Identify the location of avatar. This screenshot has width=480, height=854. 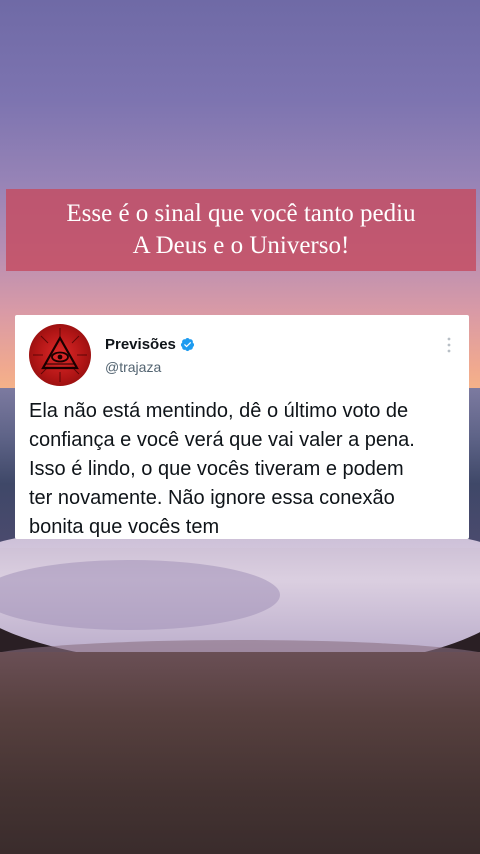
(60, 355).